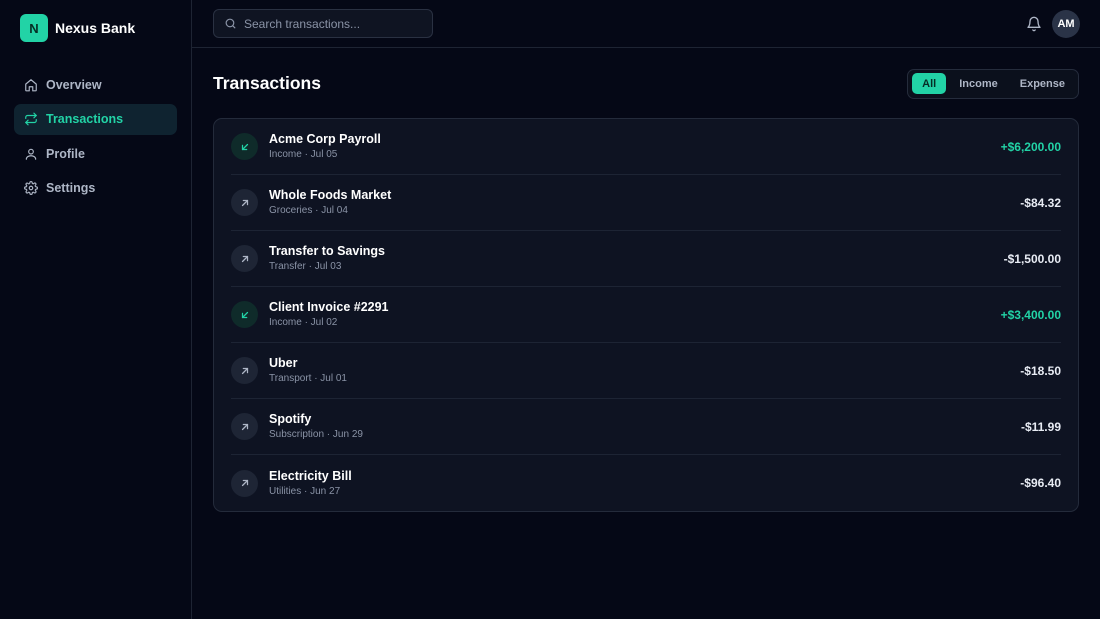 This screenshot has height=619, width=1100. What do you see at coordinates (1042, 83) in the screenshot?
I see `filter-expense-button: Expense` at bounding box center [1042, 83].